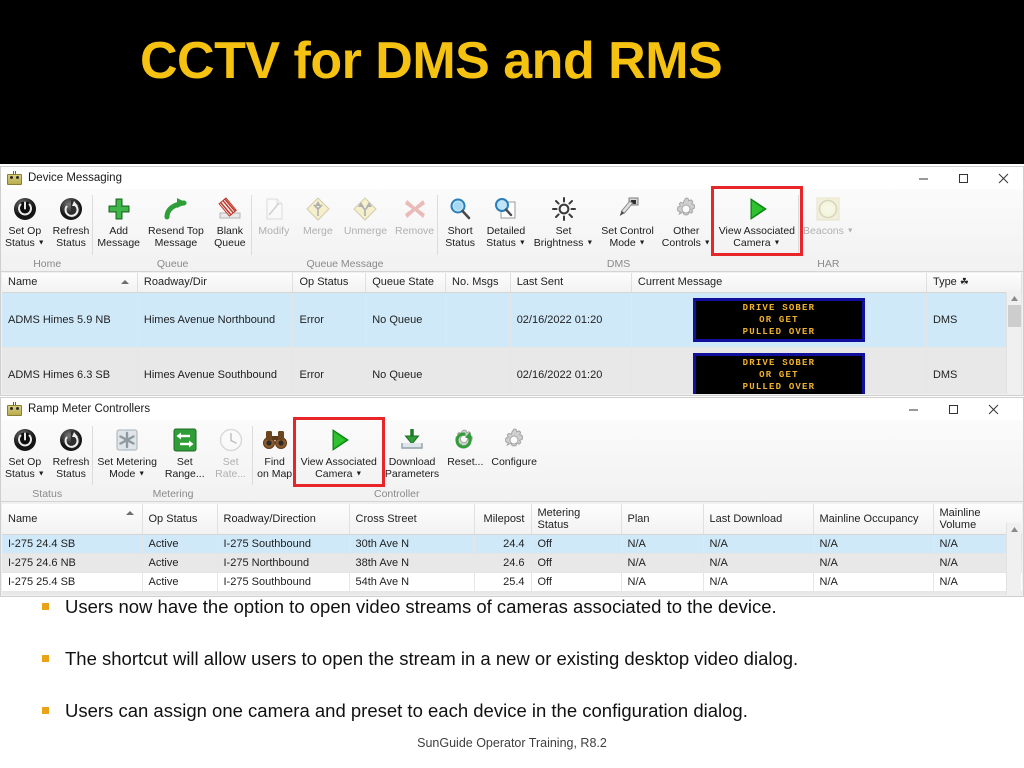 This screenshot has width=1024, height=768. I want to click on column-header-milepost: Milepost, so click(503, 519).